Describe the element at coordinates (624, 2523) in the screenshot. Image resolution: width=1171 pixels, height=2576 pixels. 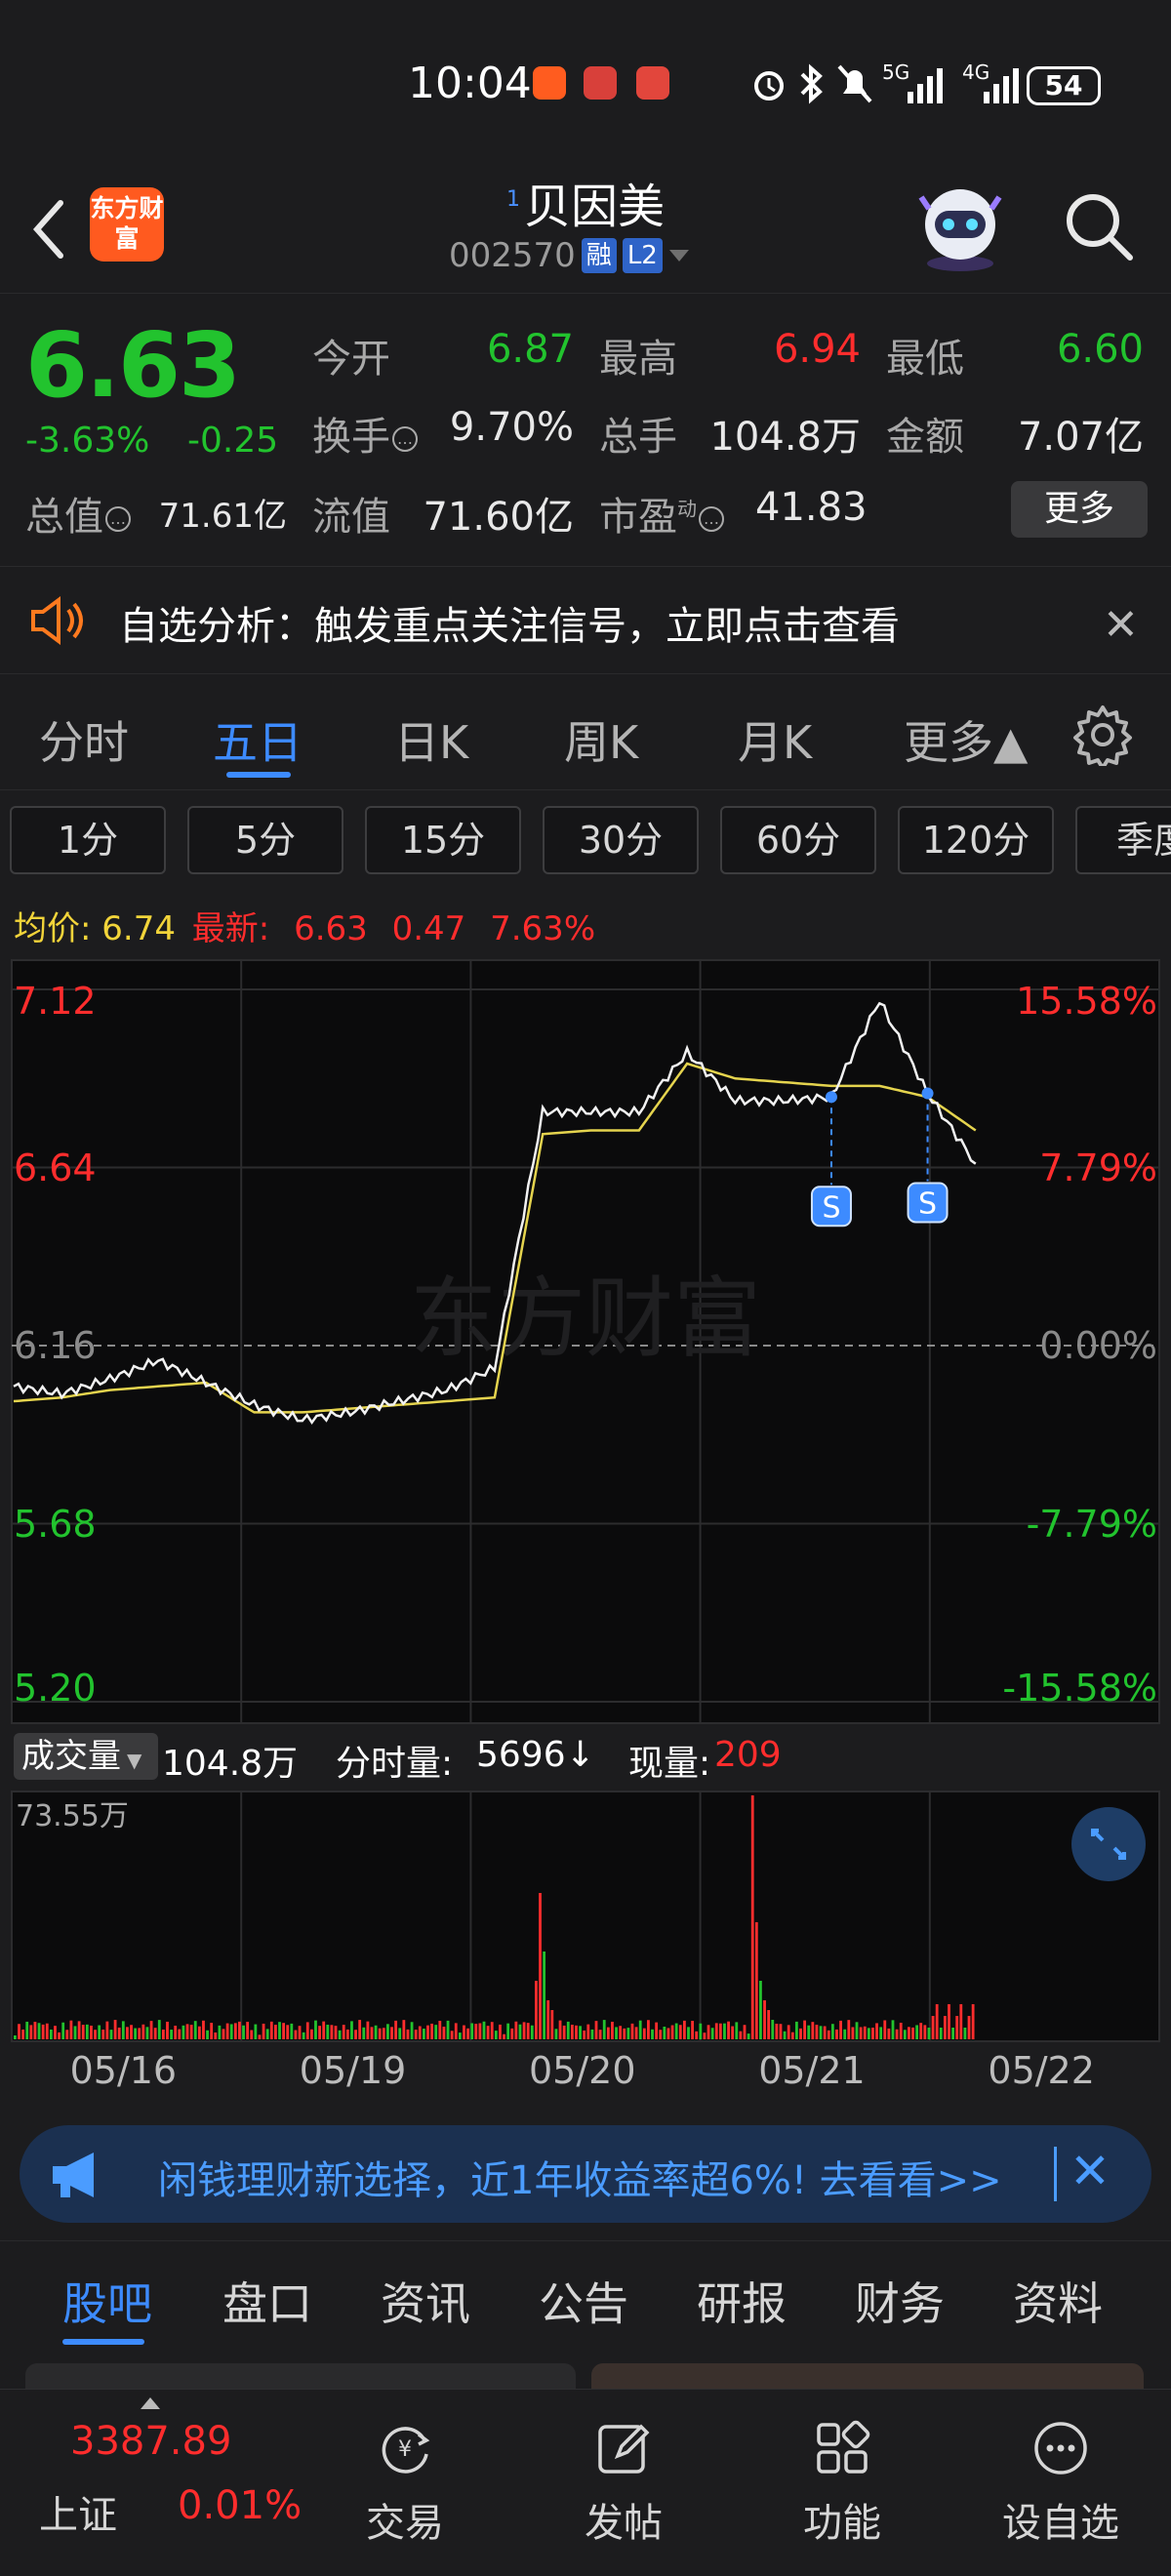
I see `nav-post-label: 发帖` at that location.